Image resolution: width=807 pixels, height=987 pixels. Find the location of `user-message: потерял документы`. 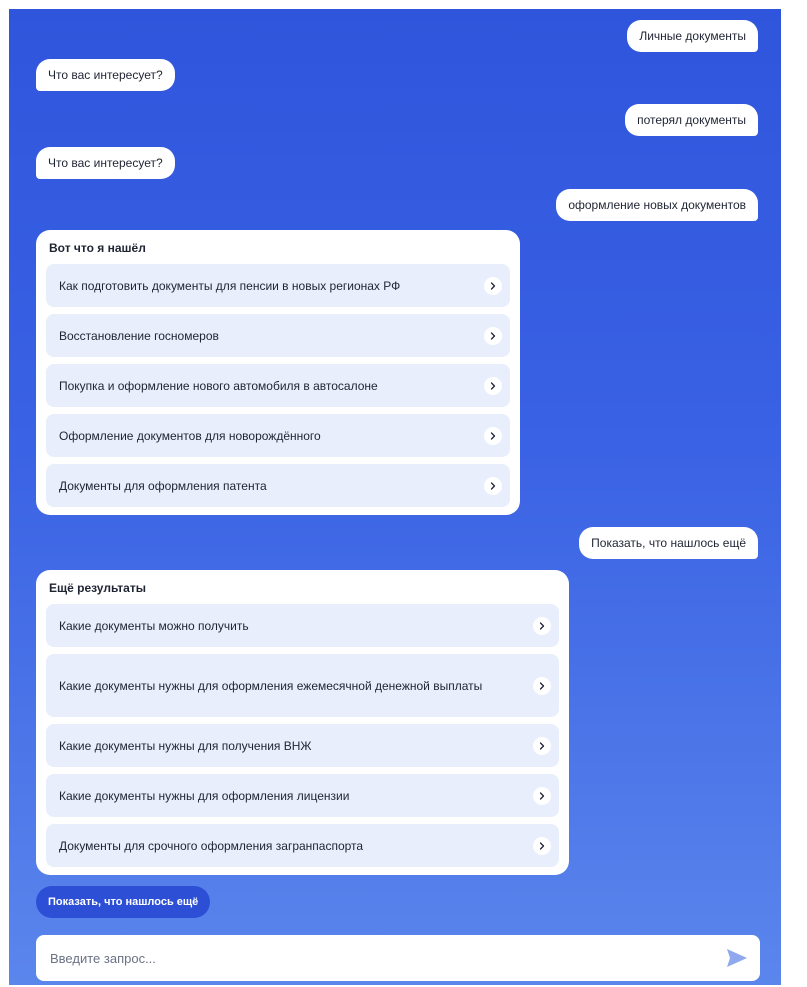

user-message: потерял документы is located at coordinates (691, 120).